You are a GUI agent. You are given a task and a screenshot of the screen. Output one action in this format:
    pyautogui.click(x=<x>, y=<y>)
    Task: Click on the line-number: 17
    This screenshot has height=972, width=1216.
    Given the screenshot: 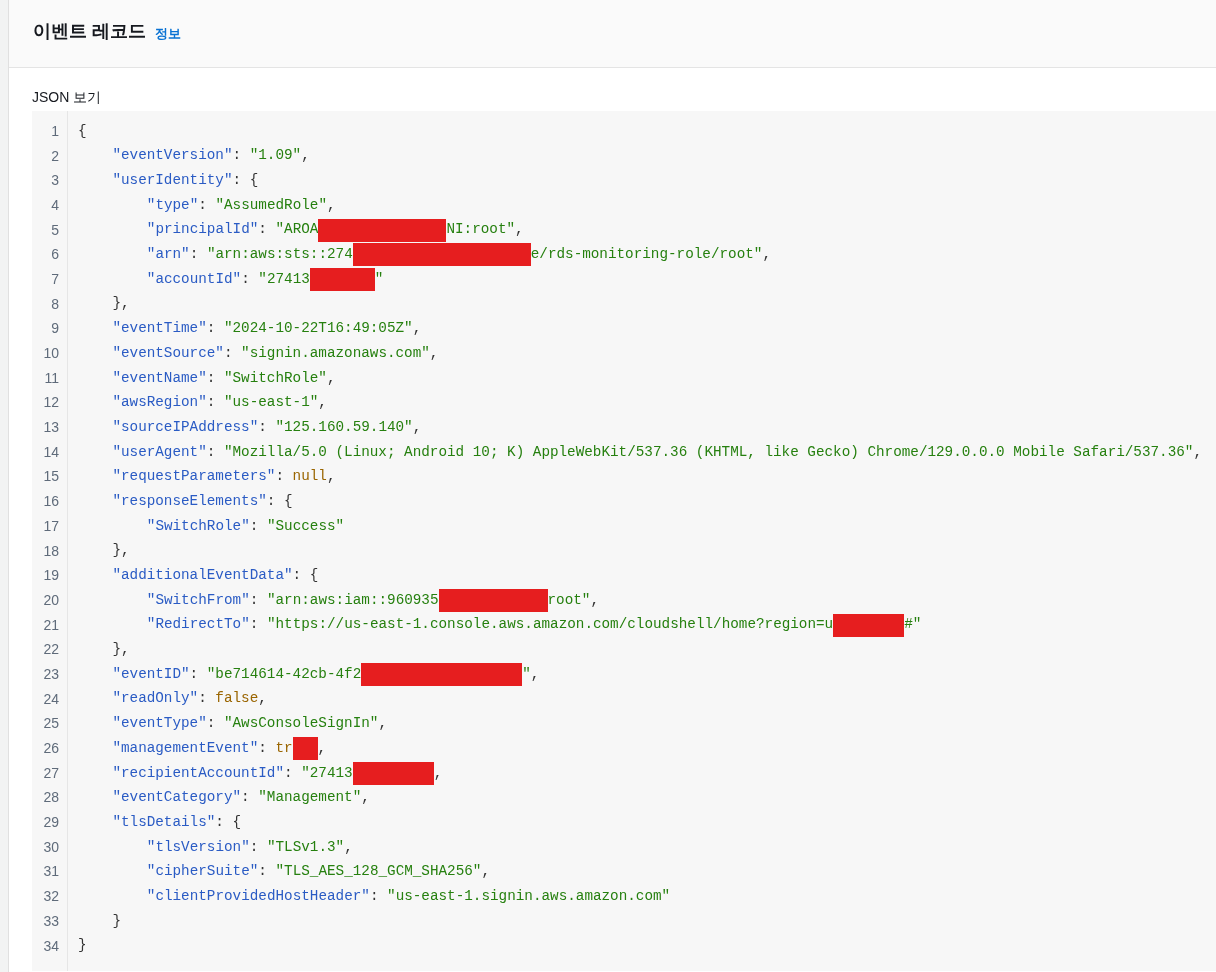 What is the action you would take?
    pyautogui.click(x=50, y=526)
    